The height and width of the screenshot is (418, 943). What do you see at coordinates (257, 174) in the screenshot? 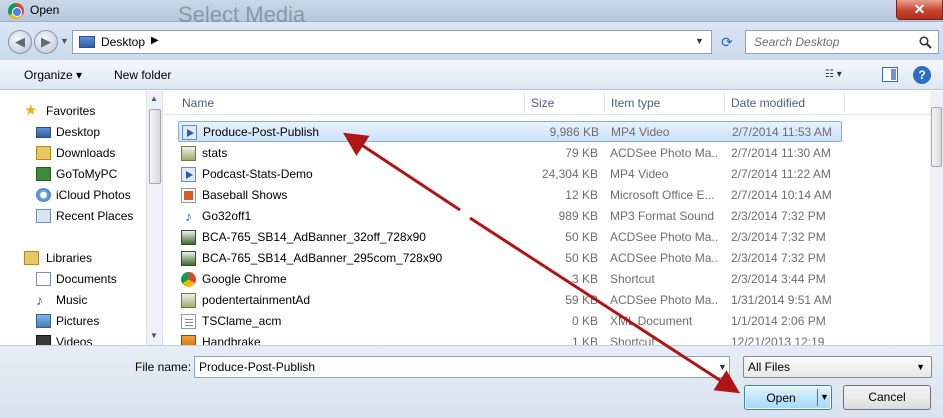
I see `file-name: Podcast-Stats-Demo` at bounding box center [257, 174].